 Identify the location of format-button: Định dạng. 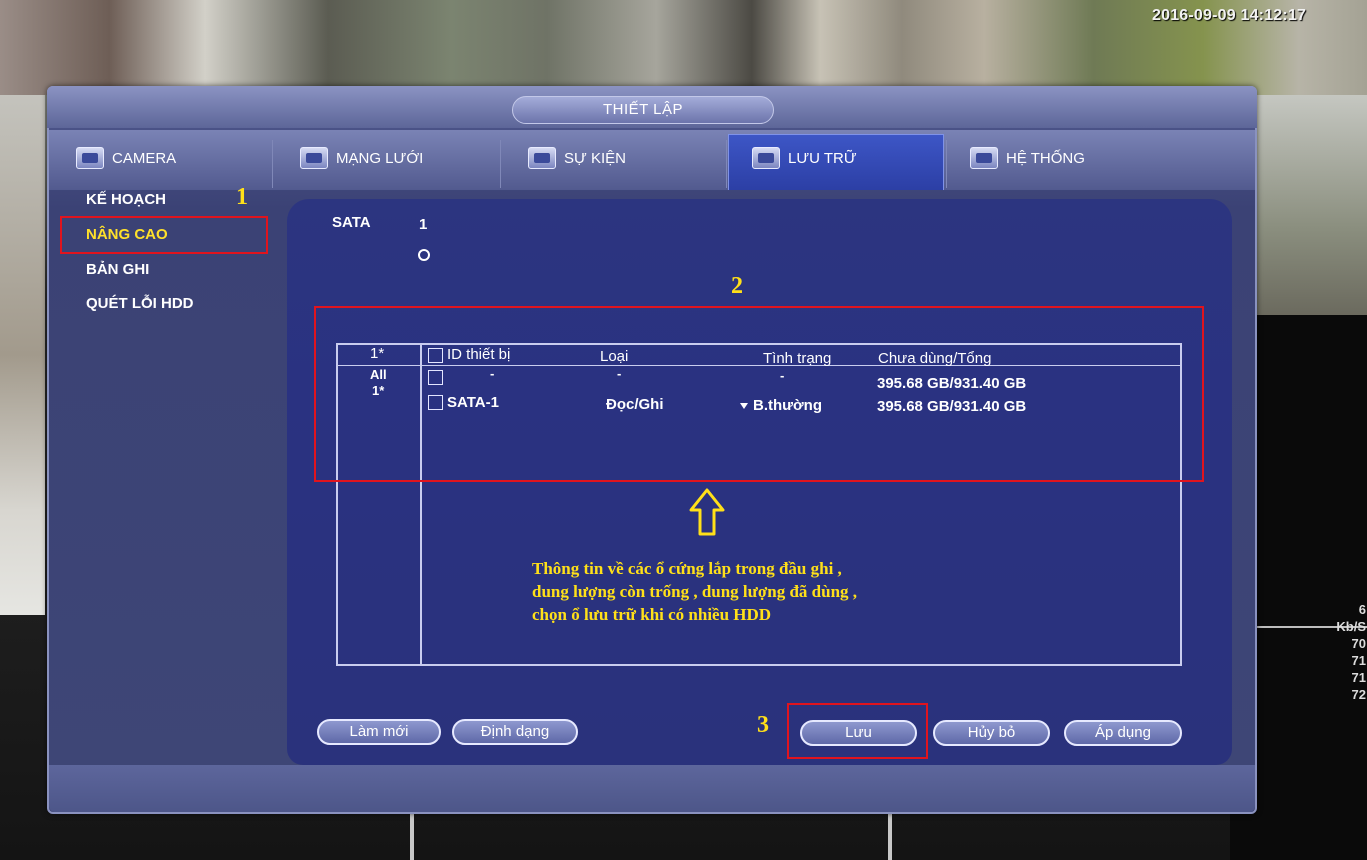
(515, 732).